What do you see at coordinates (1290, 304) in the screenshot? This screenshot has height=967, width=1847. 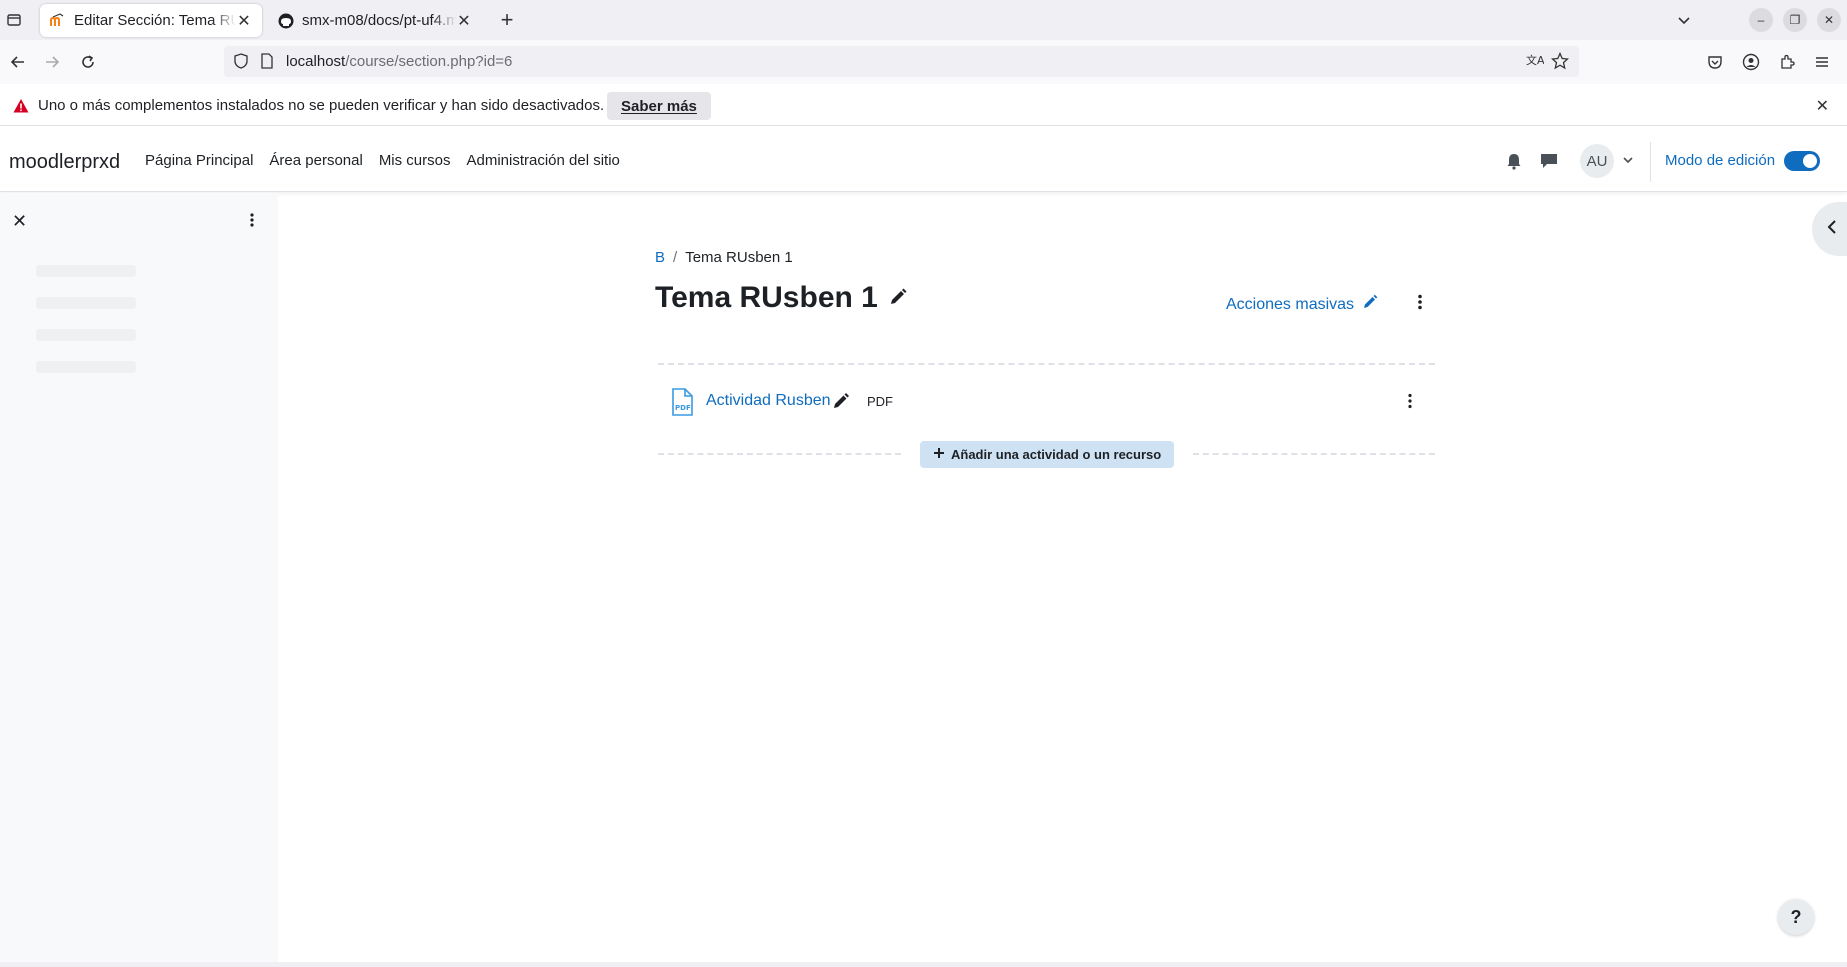 I see `bulk-actions-label: Acciones masivas` at bounding box center [1290, 304].